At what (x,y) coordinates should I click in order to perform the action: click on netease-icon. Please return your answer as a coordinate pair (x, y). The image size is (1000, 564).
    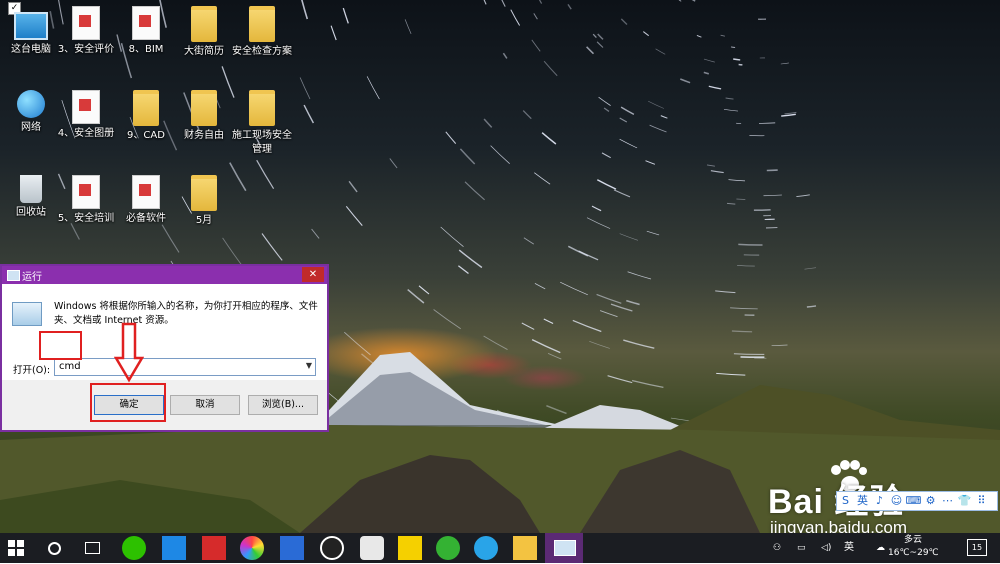
    Looking at the image, I should click on (214, 548).